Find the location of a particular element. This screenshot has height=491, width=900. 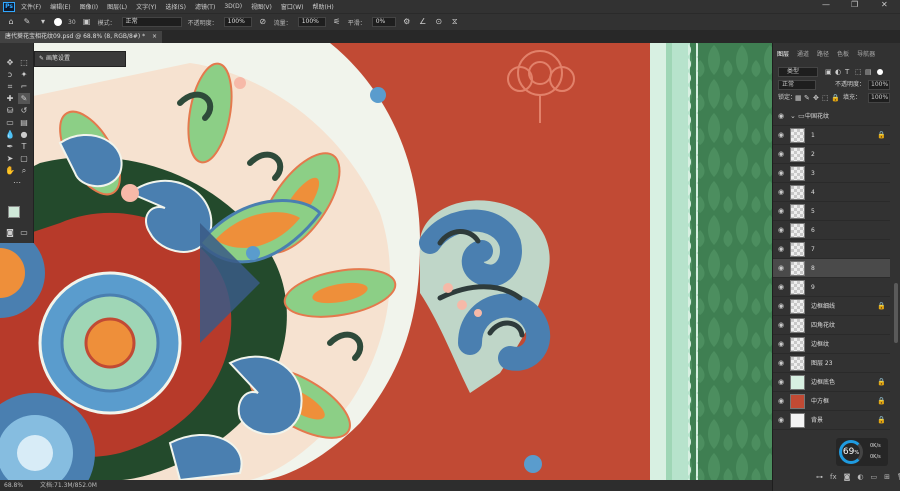

layer-row: ◉ 四角花纹 is located at coordinates (831, 325).